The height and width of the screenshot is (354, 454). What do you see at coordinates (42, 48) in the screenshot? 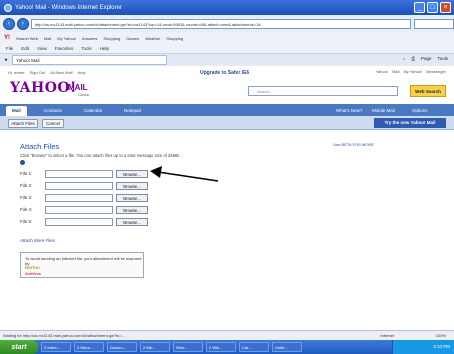
I see `menu-view: View` at bounding box center [42, 48].